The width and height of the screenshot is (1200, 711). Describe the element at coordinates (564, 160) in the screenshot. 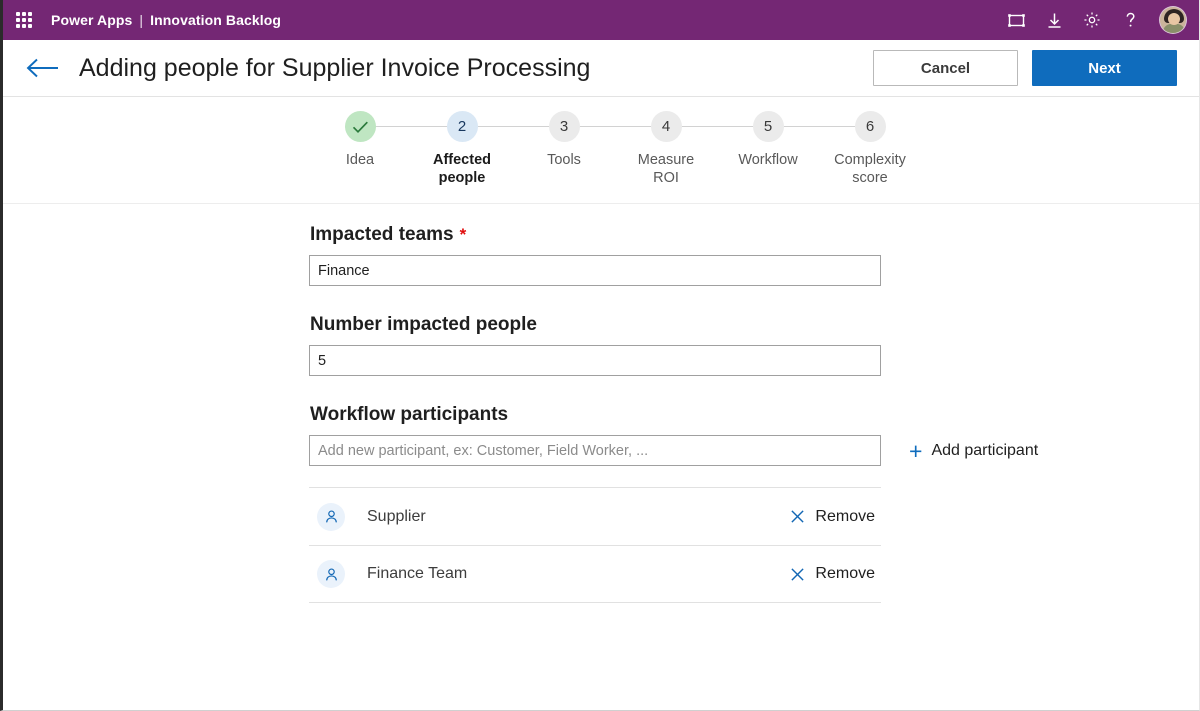

I see `stepper-step-label: Tools` at that location.